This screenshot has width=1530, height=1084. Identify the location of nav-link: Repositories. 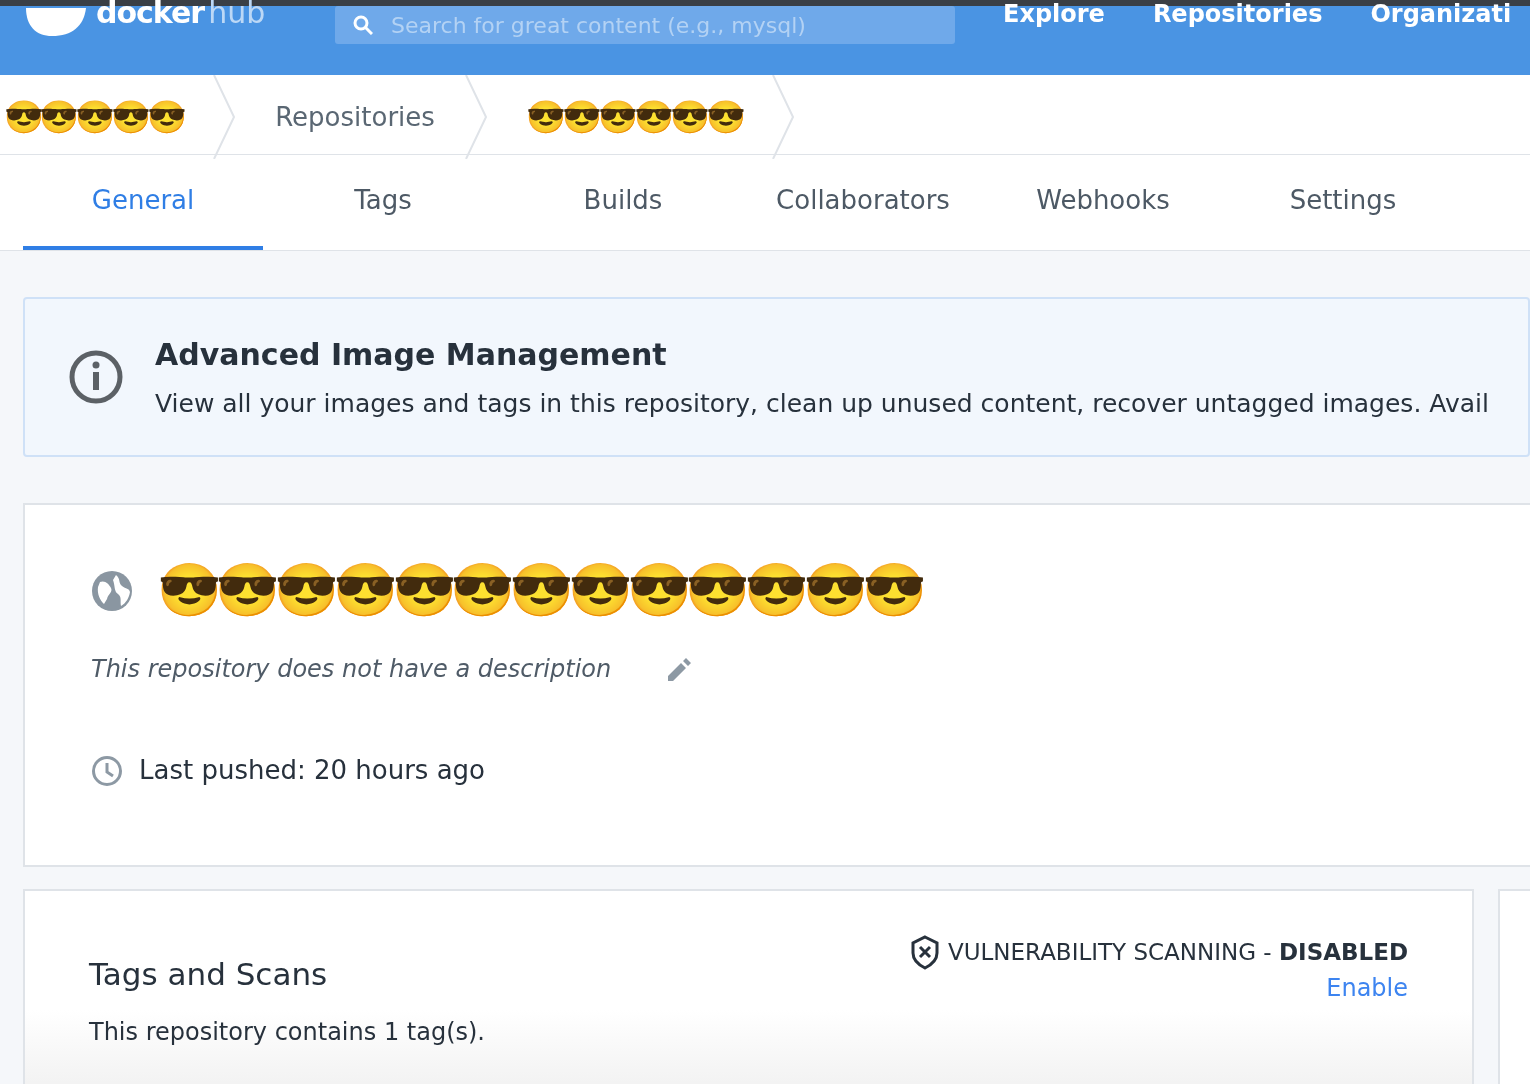
(1237, 16).